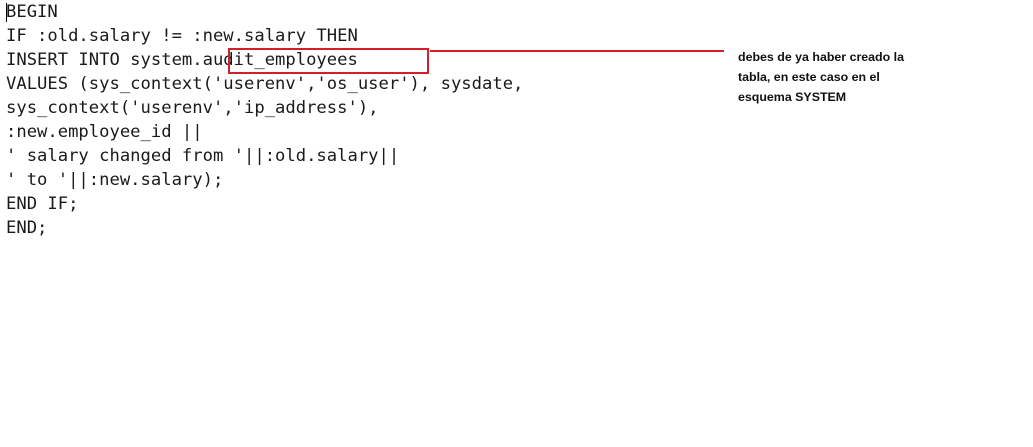  Describe the element at coordinates (792, 97) in the screenshot. I see `annotation-line-3: esquema SYSTEM` at that location.